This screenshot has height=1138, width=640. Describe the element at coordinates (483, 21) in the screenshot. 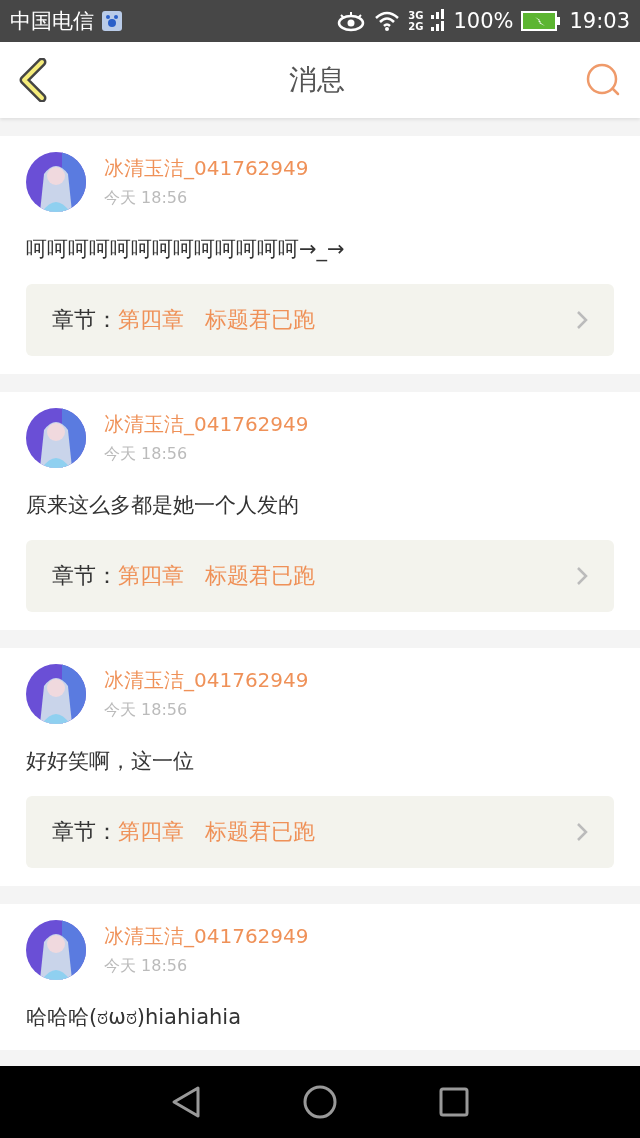

I see `battery-percent: 100%` at that location.